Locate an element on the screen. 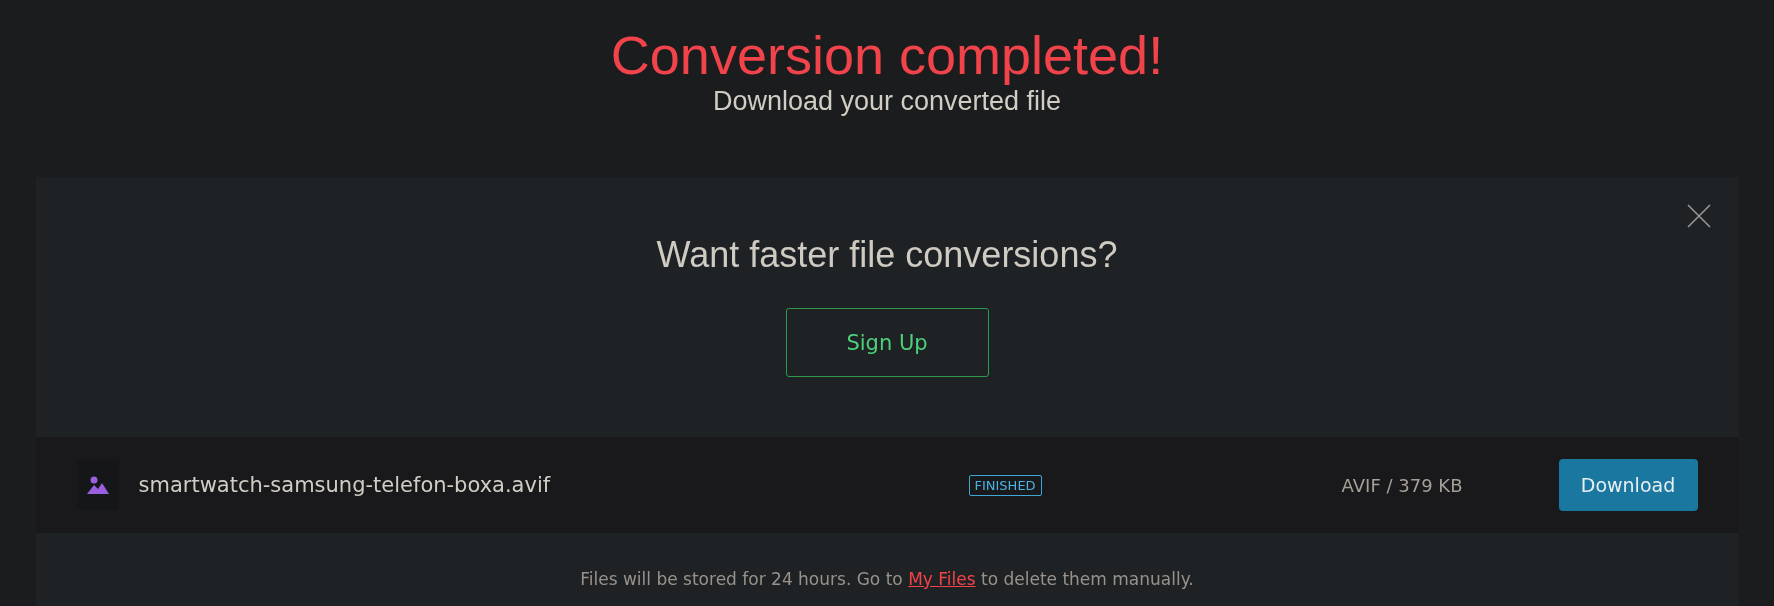 The image size is (1774, 606). status-badge: FINISHED is located at coordinates (1005, 485).